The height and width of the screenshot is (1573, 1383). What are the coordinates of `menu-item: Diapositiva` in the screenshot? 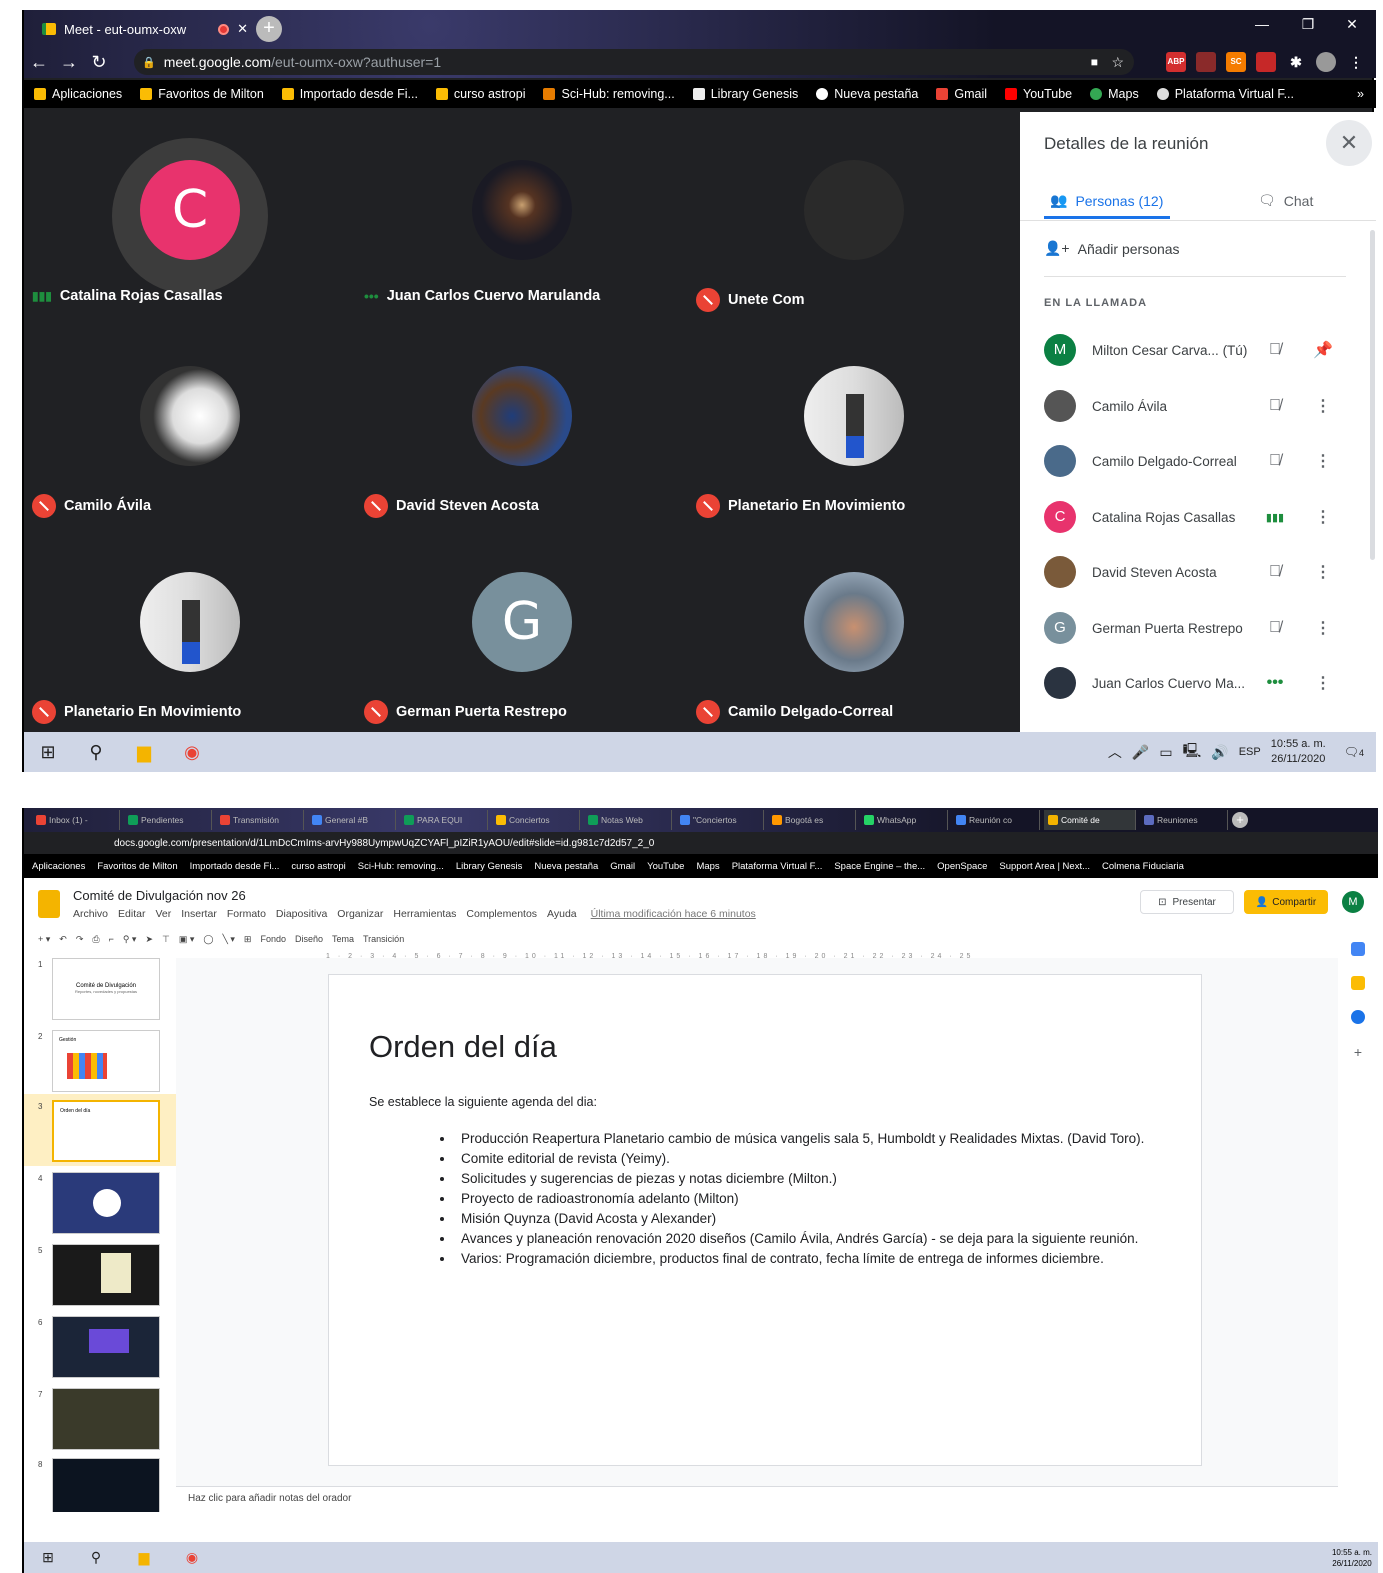 It's located at (301, 914).